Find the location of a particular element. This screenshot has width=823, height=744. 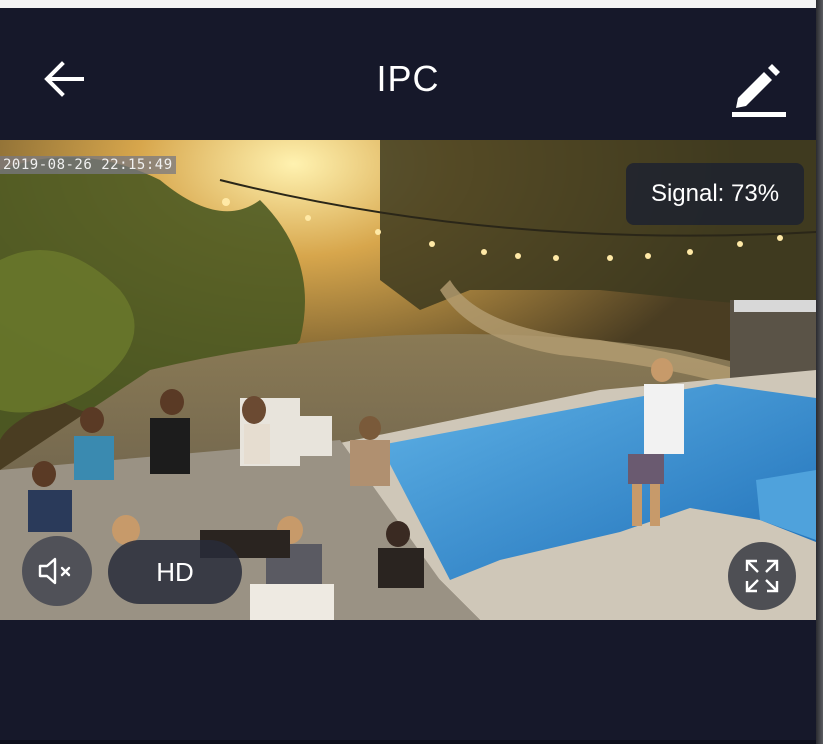

quality-toggle-button: HD is located at coordinates (175, 572).